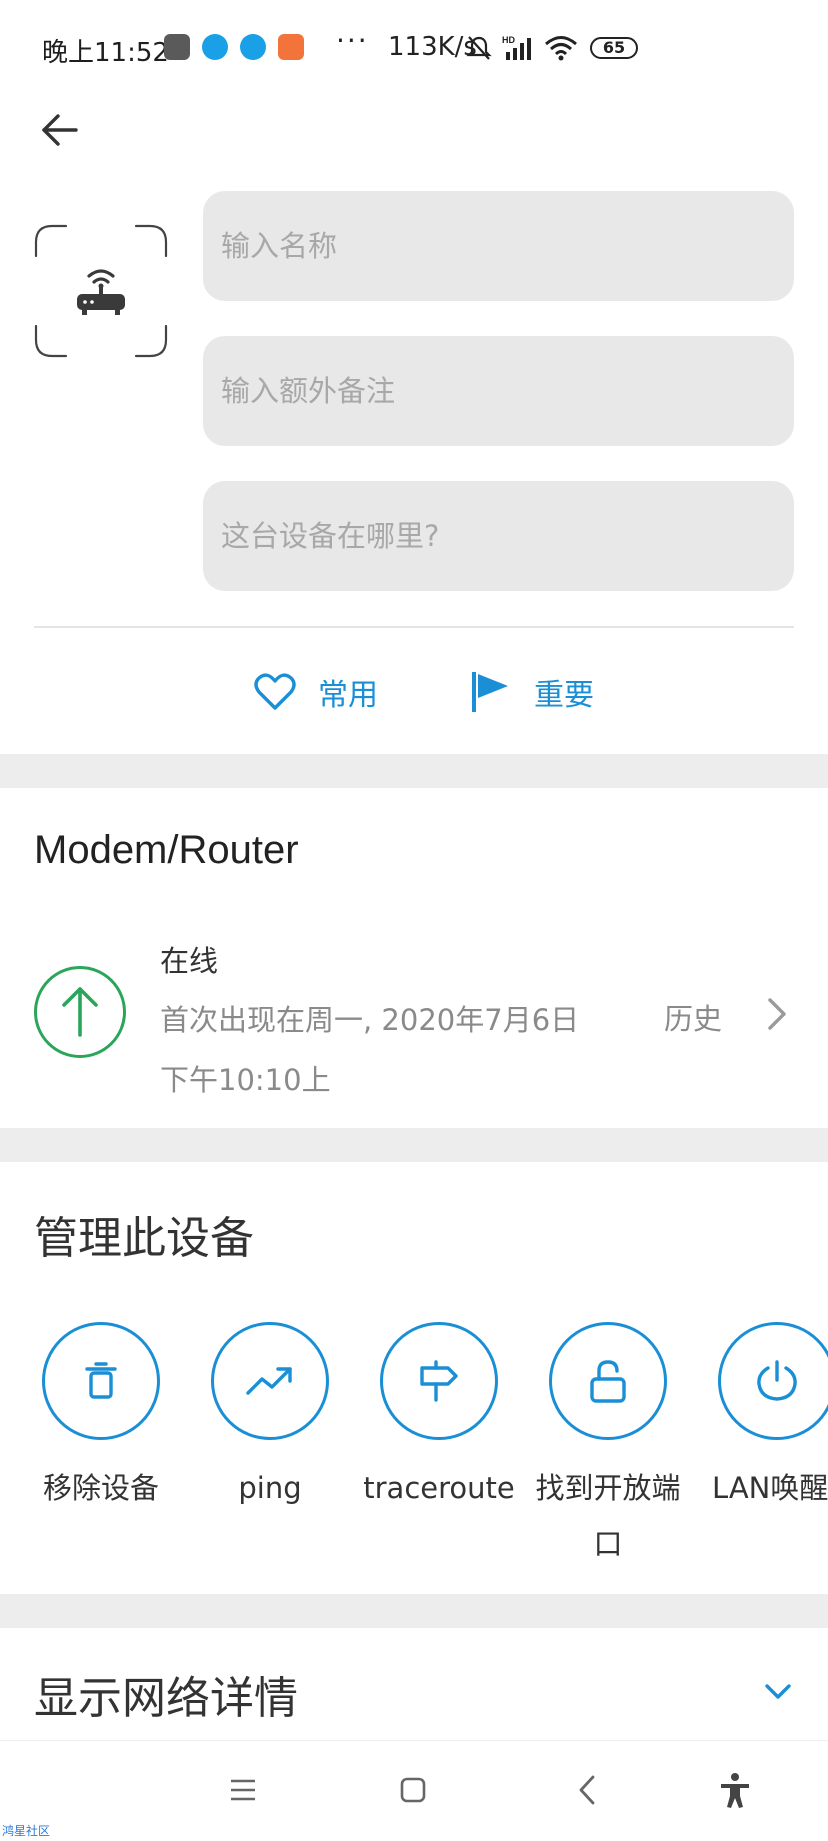 This screenshot has width=828, height=1841. I want to click on menu-icon, so click(243, 1790).